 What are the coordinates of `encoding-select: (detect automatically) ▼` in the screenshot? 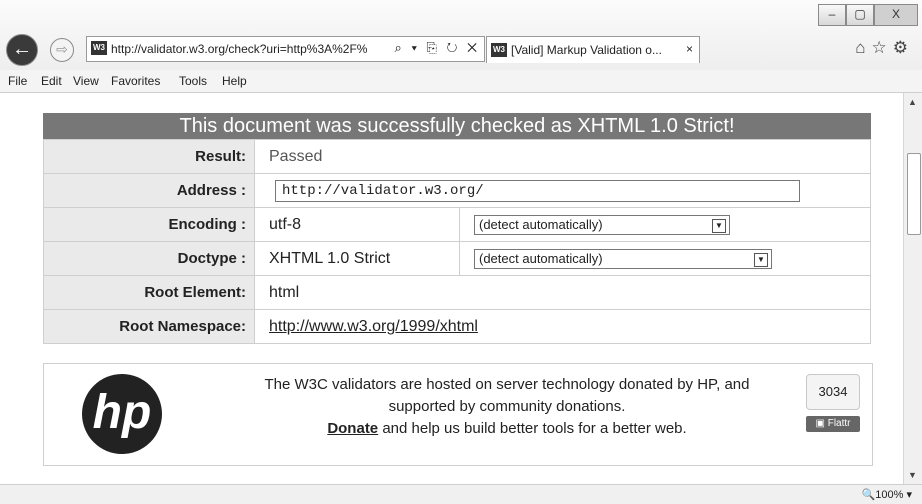 It's located at (602, 224).